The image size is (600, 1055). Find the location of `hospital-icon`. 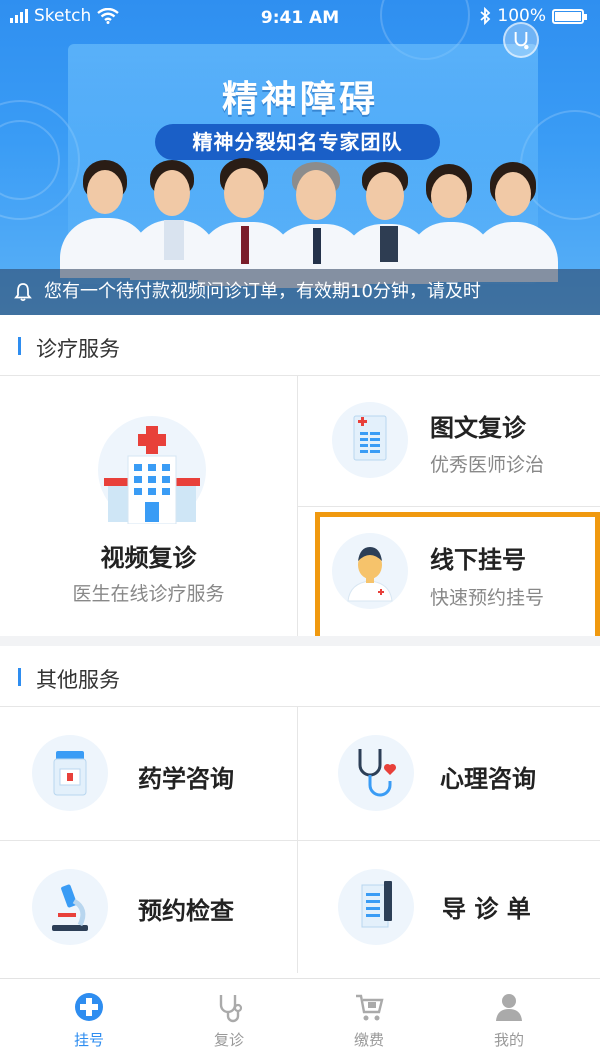

hospital-icon is located at coordinates (152, 470).